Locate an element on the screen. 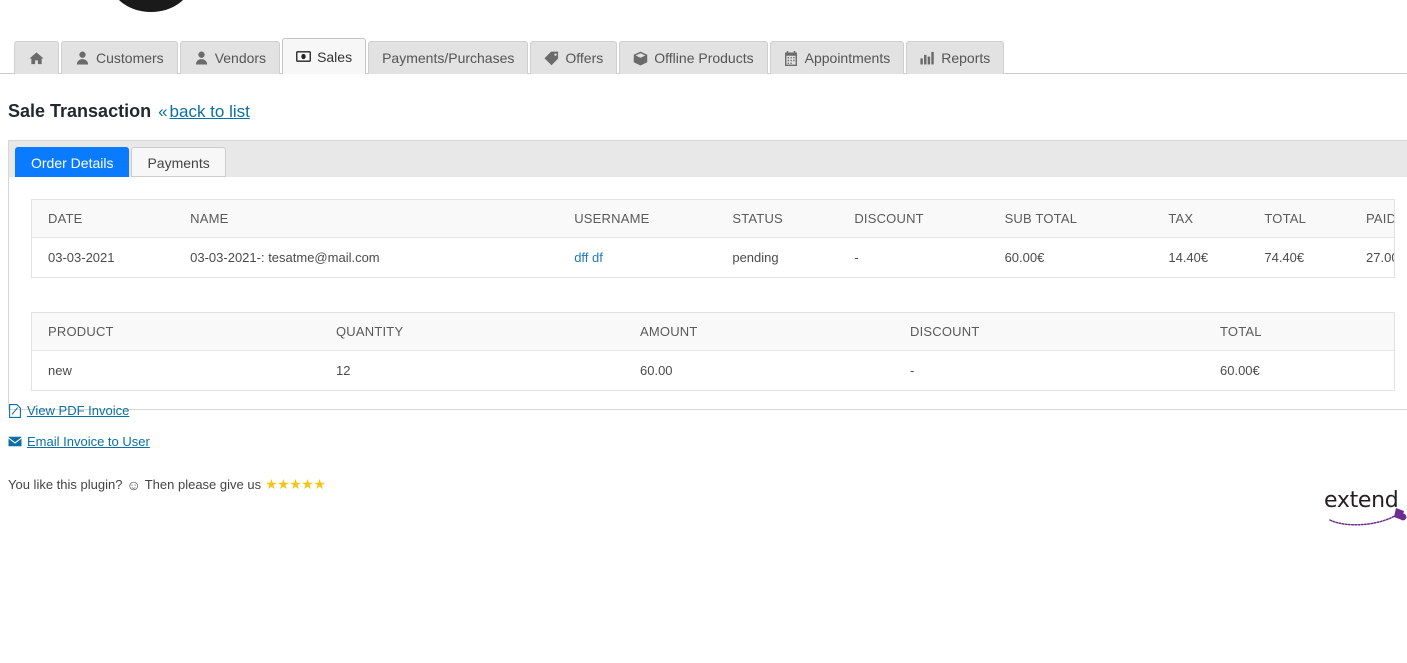 Image resolution: width=1407 pixels, height=663 pixels. nav-tab-label: Payments/Purchases is located at coordinates (448, 58).